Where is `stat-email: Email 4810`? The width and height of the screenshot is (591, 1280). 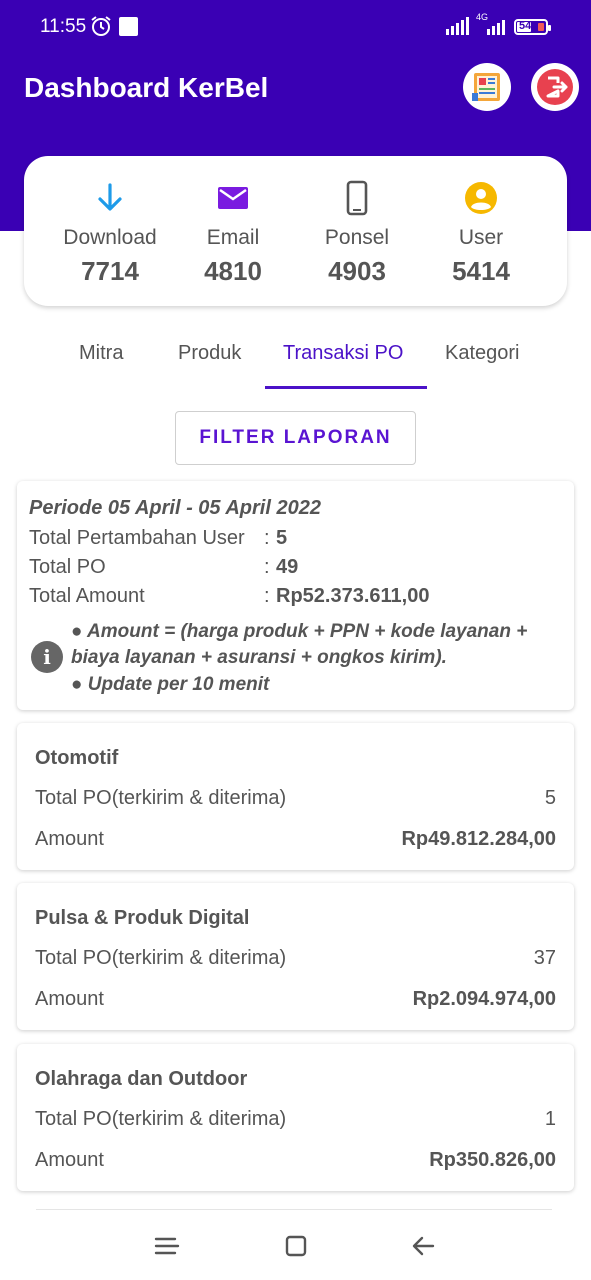 stat-email: Email 4810 is located at coordinates (233, 233).